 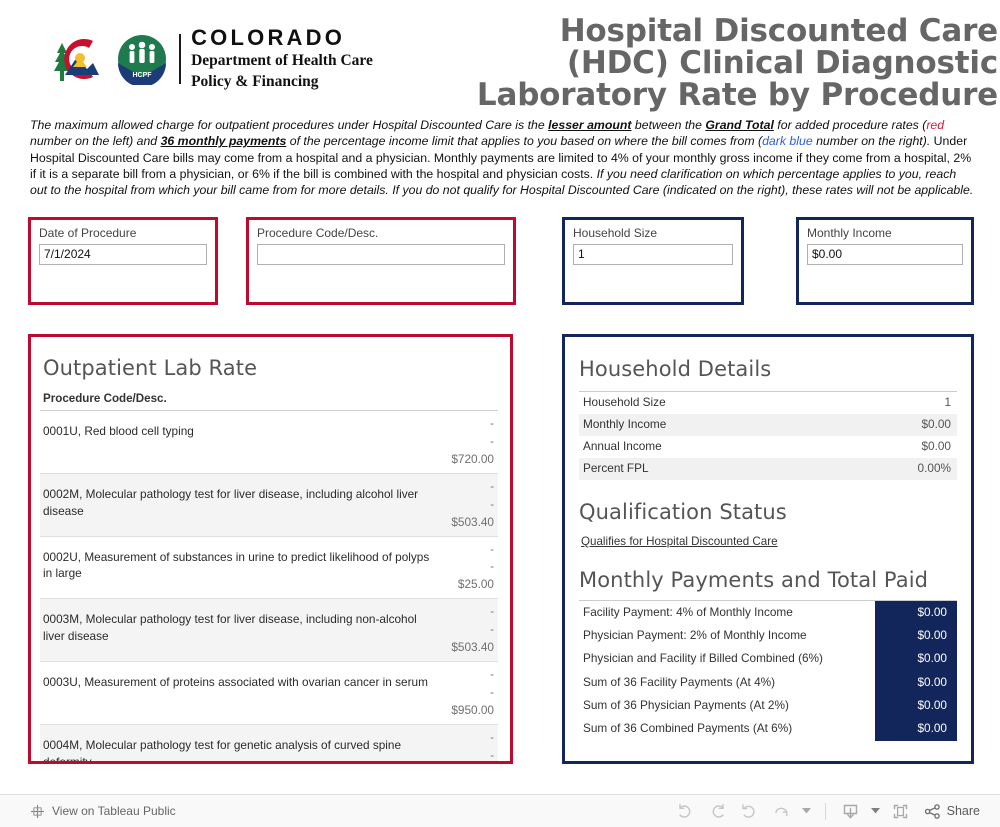 I want to click on detail-value: 0.00%, so click(x=934, y=467).